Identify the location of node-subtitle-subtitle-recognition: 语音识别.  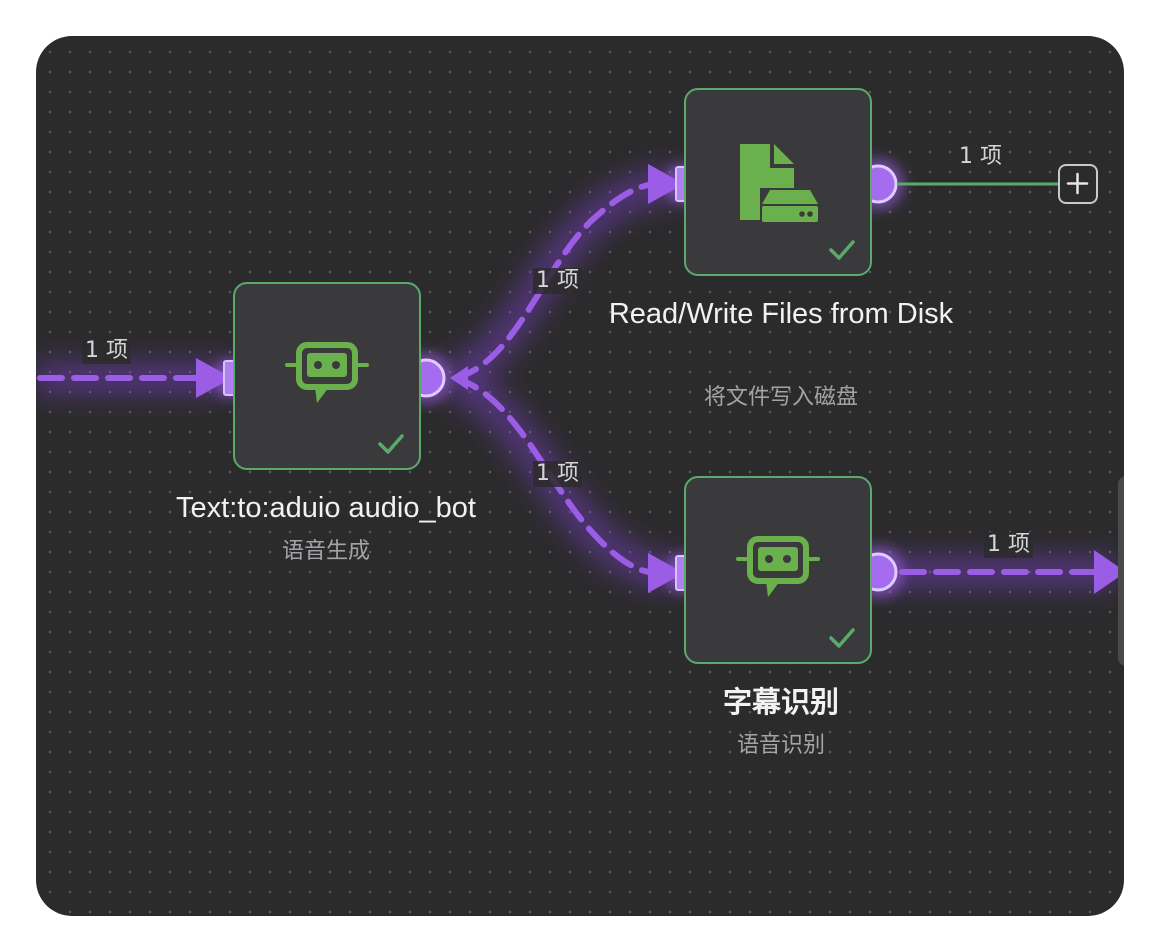
(780, 745).